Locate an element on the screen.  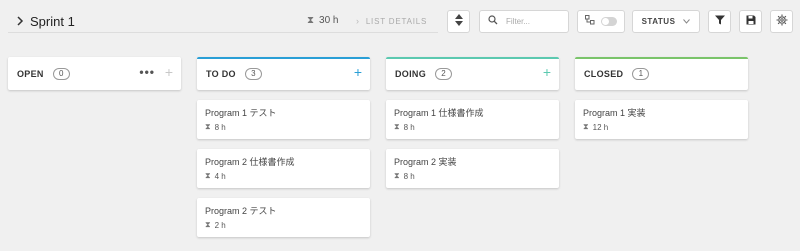
hierarchy-icon is located at coordinates (590, 21).